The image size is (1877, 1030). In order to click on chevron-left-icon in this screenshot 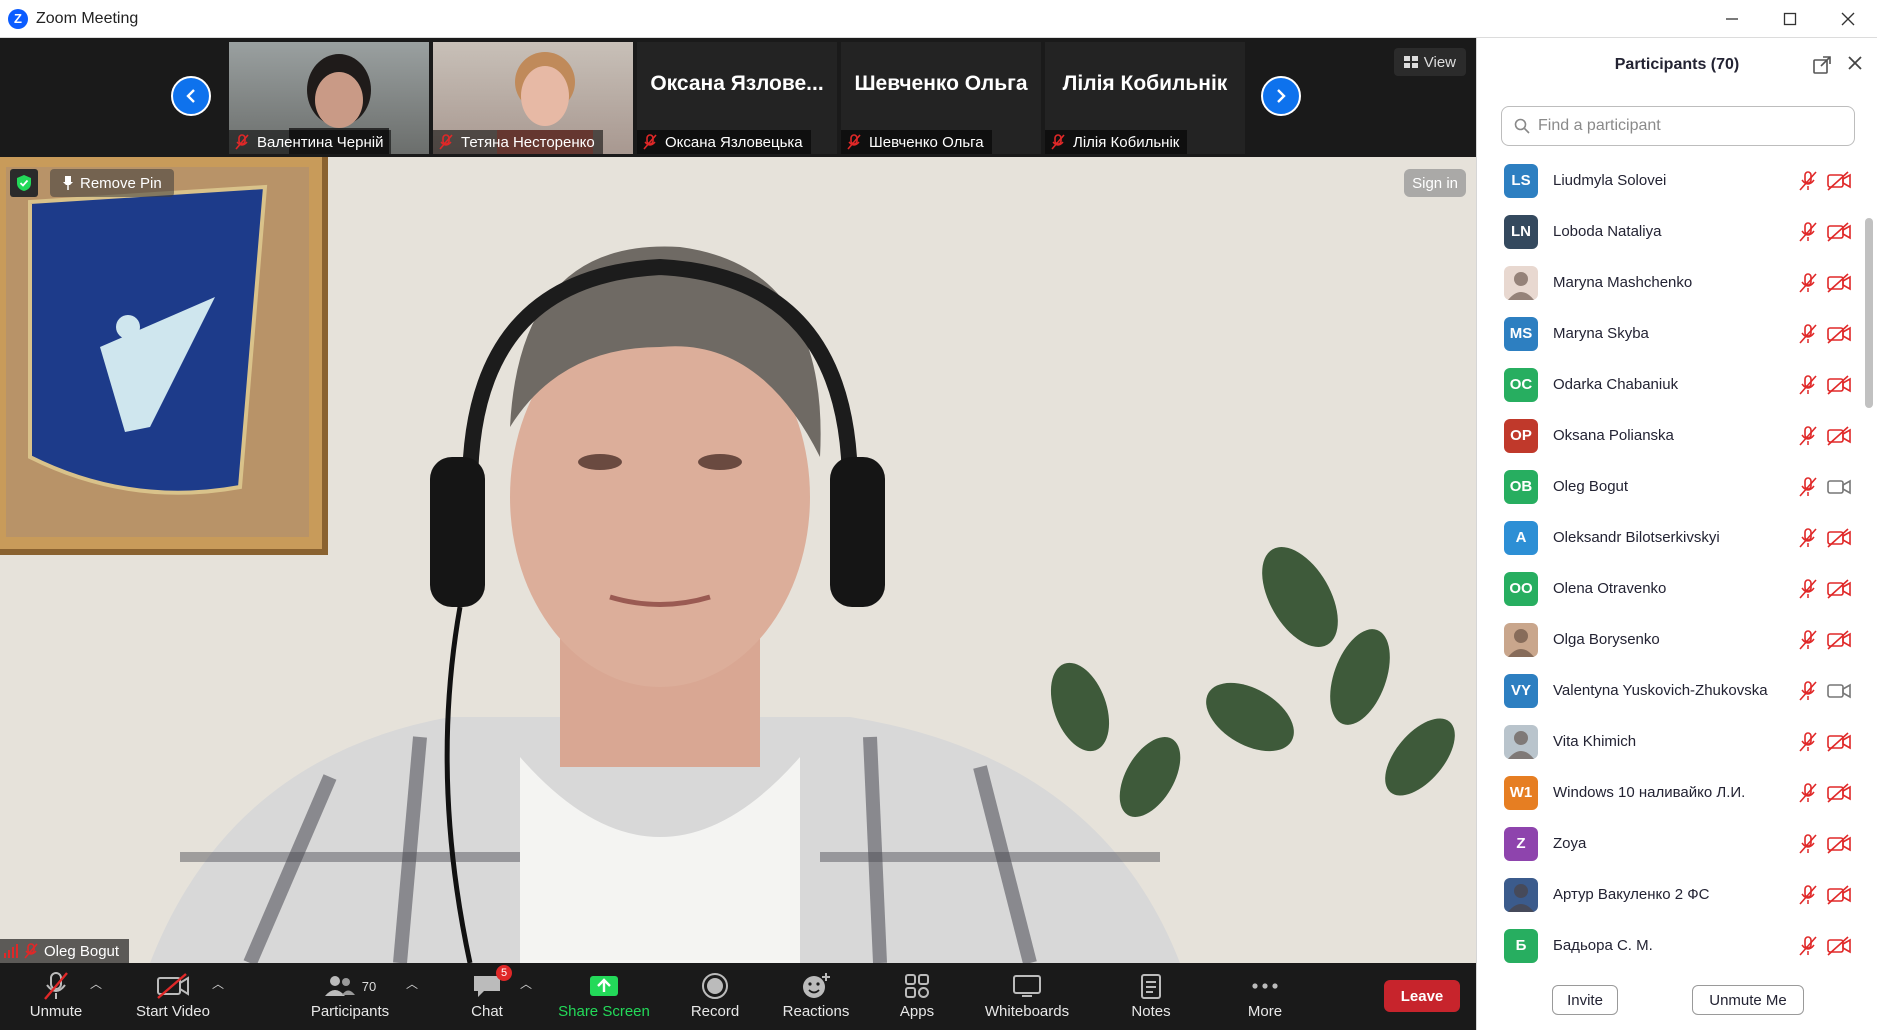, I will do `click(190, 96)`.